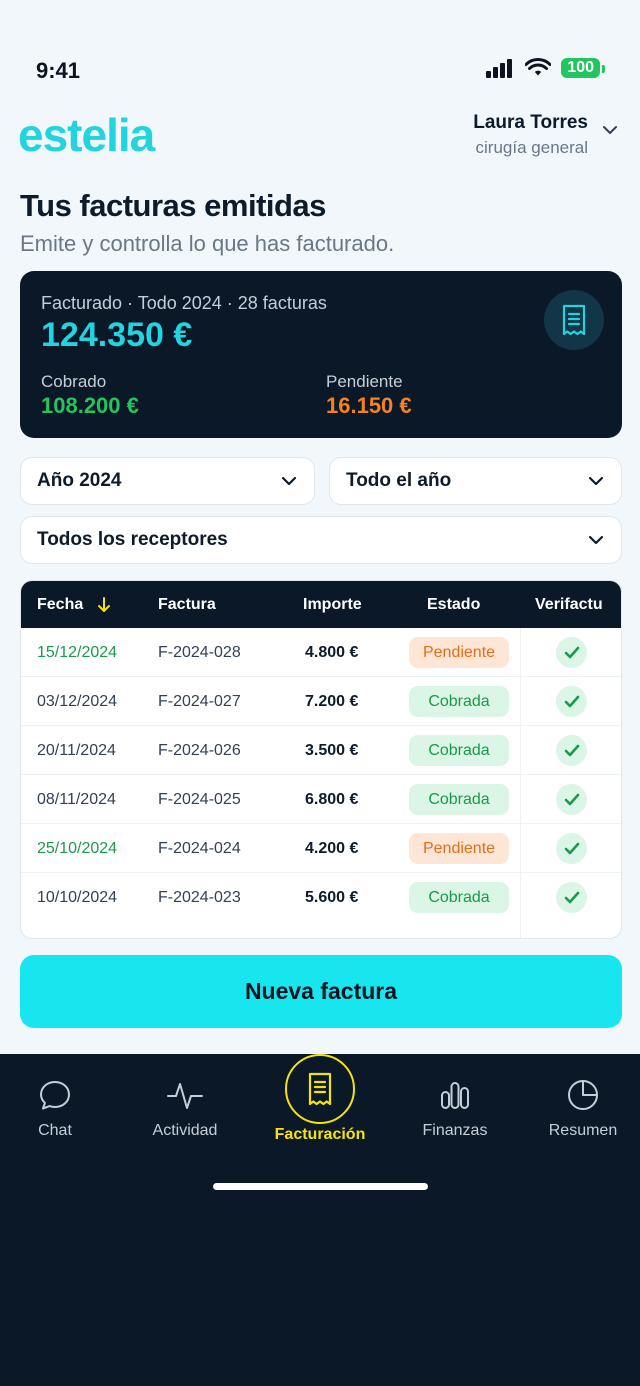 The width and height of the screenshot is (640, 1386). Describe the element at coordinates (199, 799) in the screenshot. I see `row-invoice: F-2024-025` at that location.